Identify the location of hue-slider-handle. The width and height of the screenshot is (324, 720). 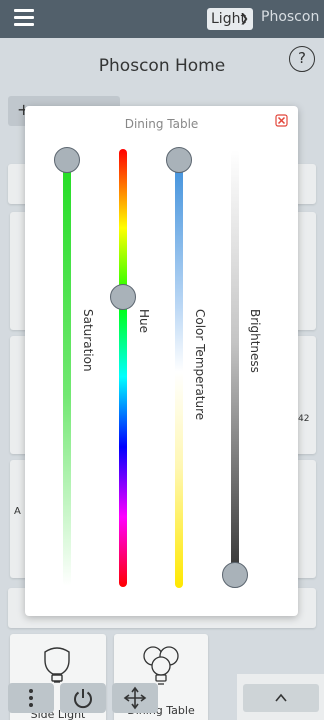
(123, 297).